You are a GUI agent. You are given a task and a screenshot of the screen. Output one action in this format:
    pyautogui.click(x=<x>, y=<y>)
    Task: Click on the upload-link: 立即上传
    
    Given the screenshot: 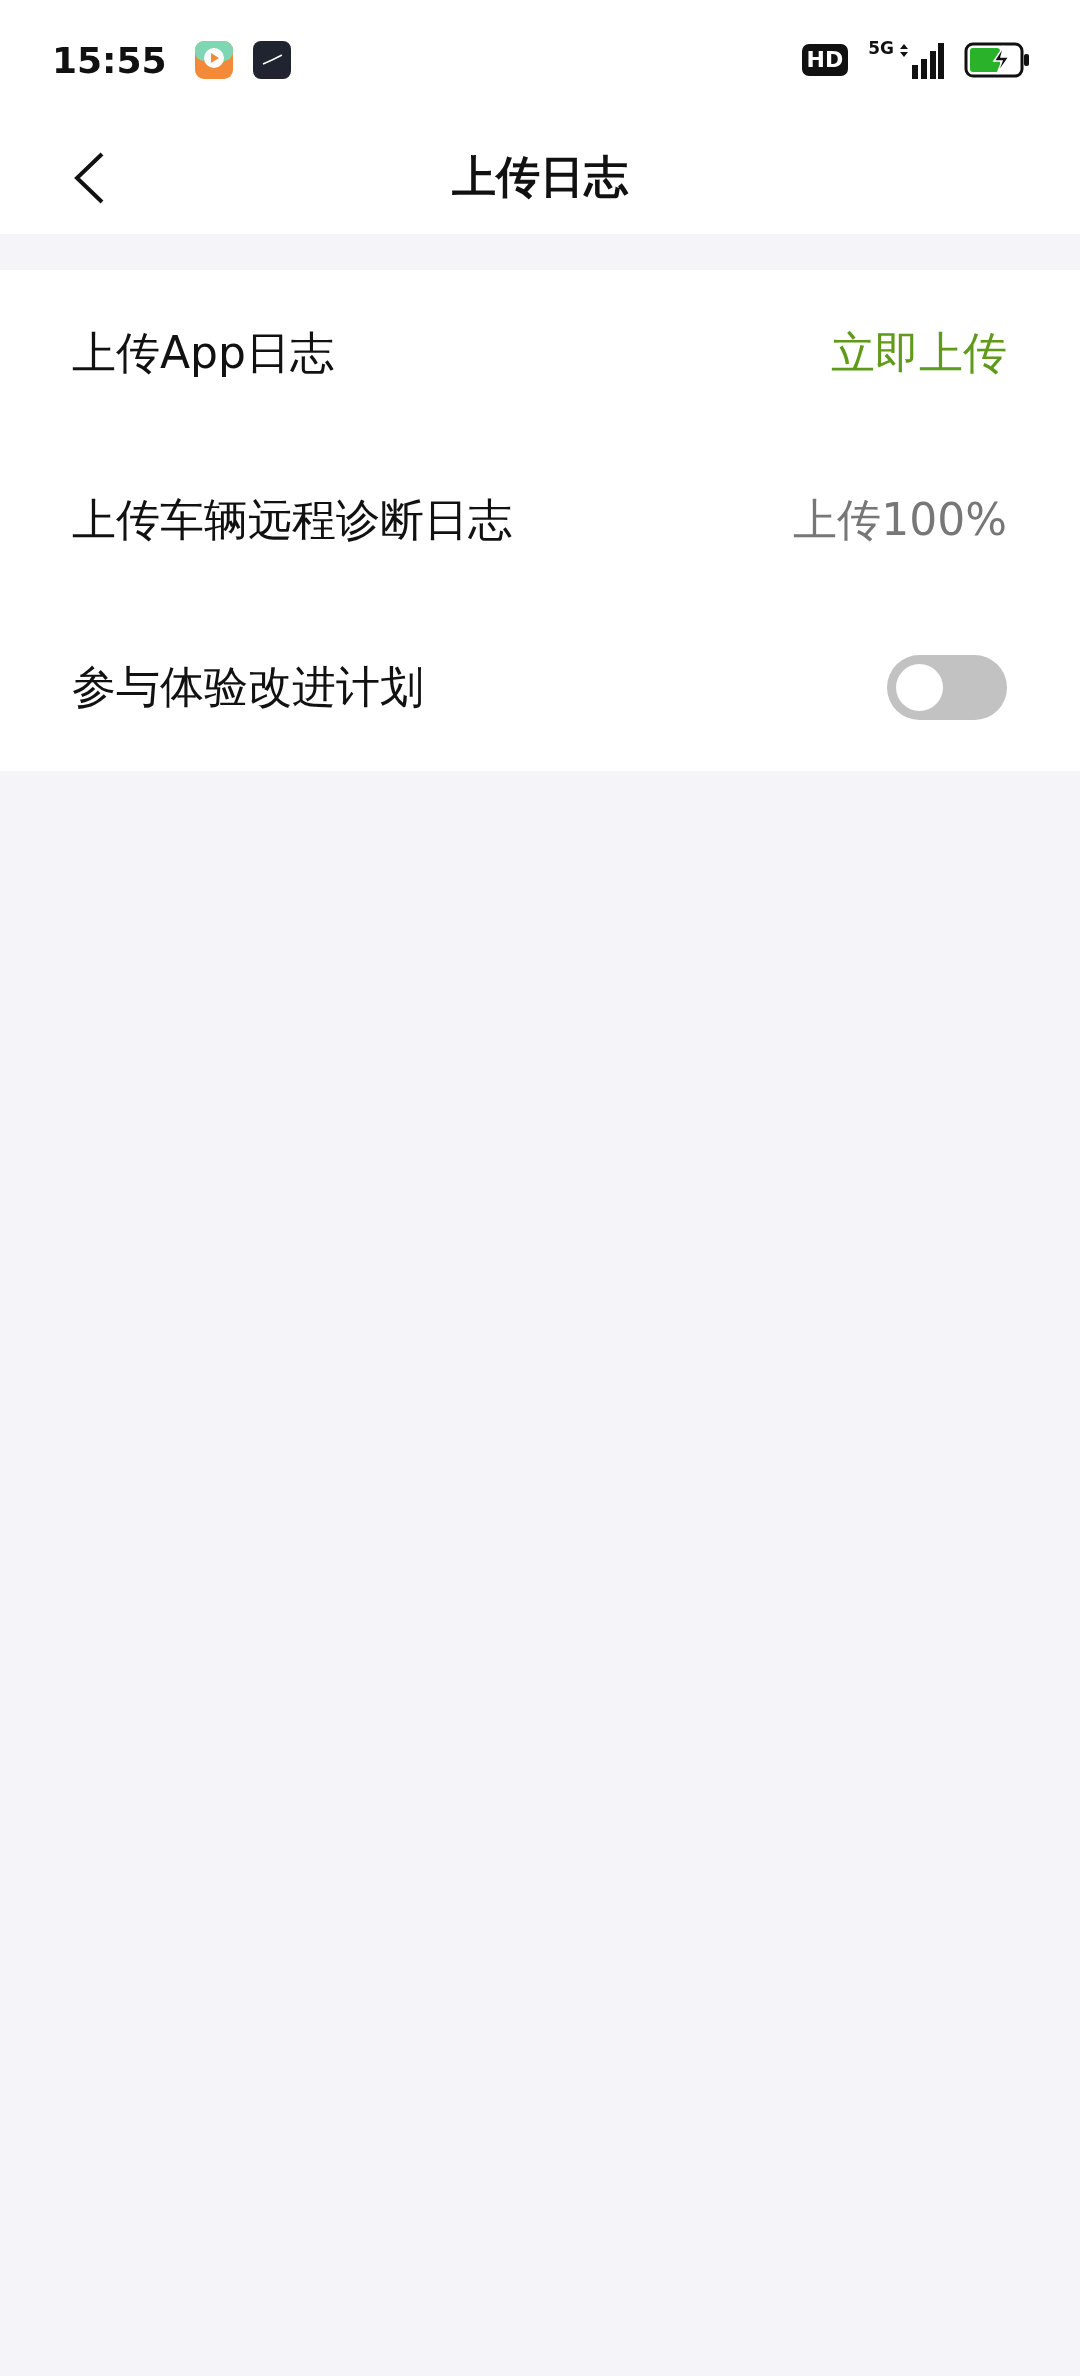 What is the action you would take?
    pyautogui.click(x=919, y=353)
    